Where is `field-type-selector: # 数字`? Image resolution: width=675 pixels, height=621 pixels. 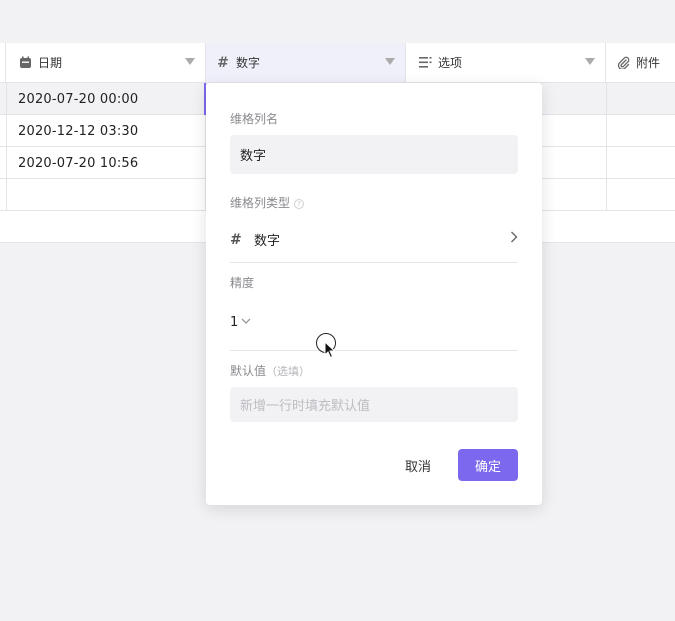 field-type-selector: # 数字 is located at coordinates (374, 240).